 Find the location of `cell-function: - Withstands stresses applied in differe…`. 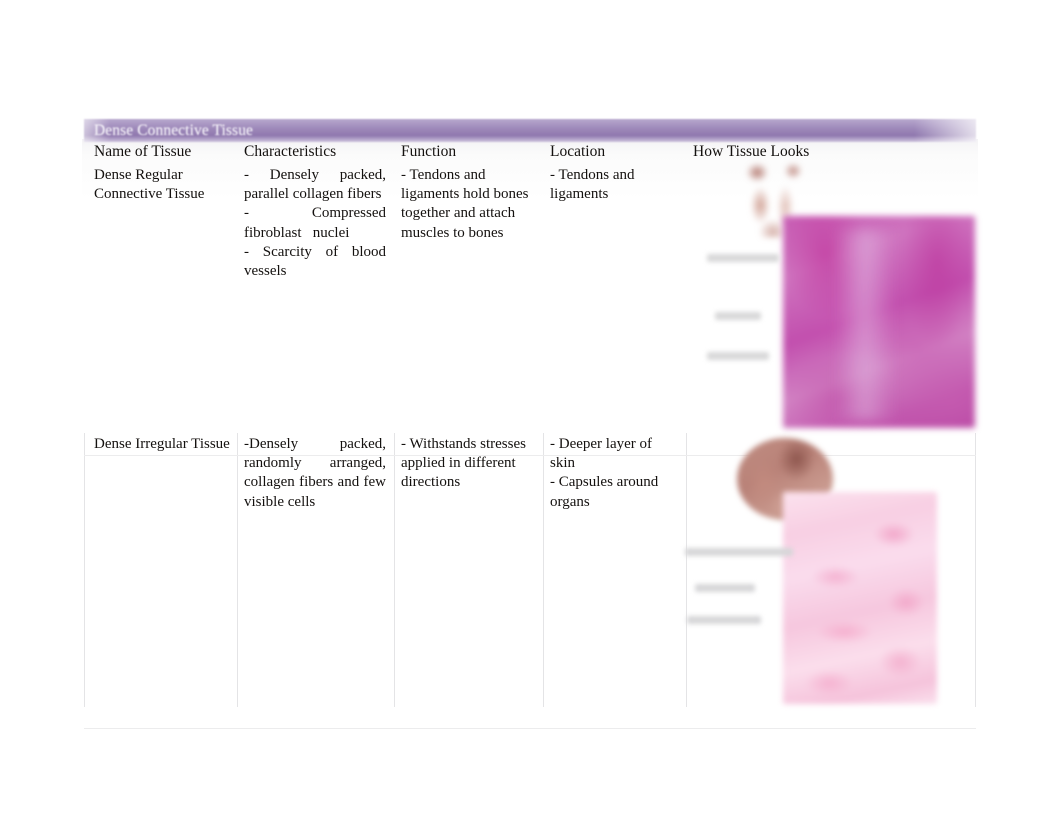

cell-function: - Withstands stresses applied in differe… is located at coordinates (471, 570).